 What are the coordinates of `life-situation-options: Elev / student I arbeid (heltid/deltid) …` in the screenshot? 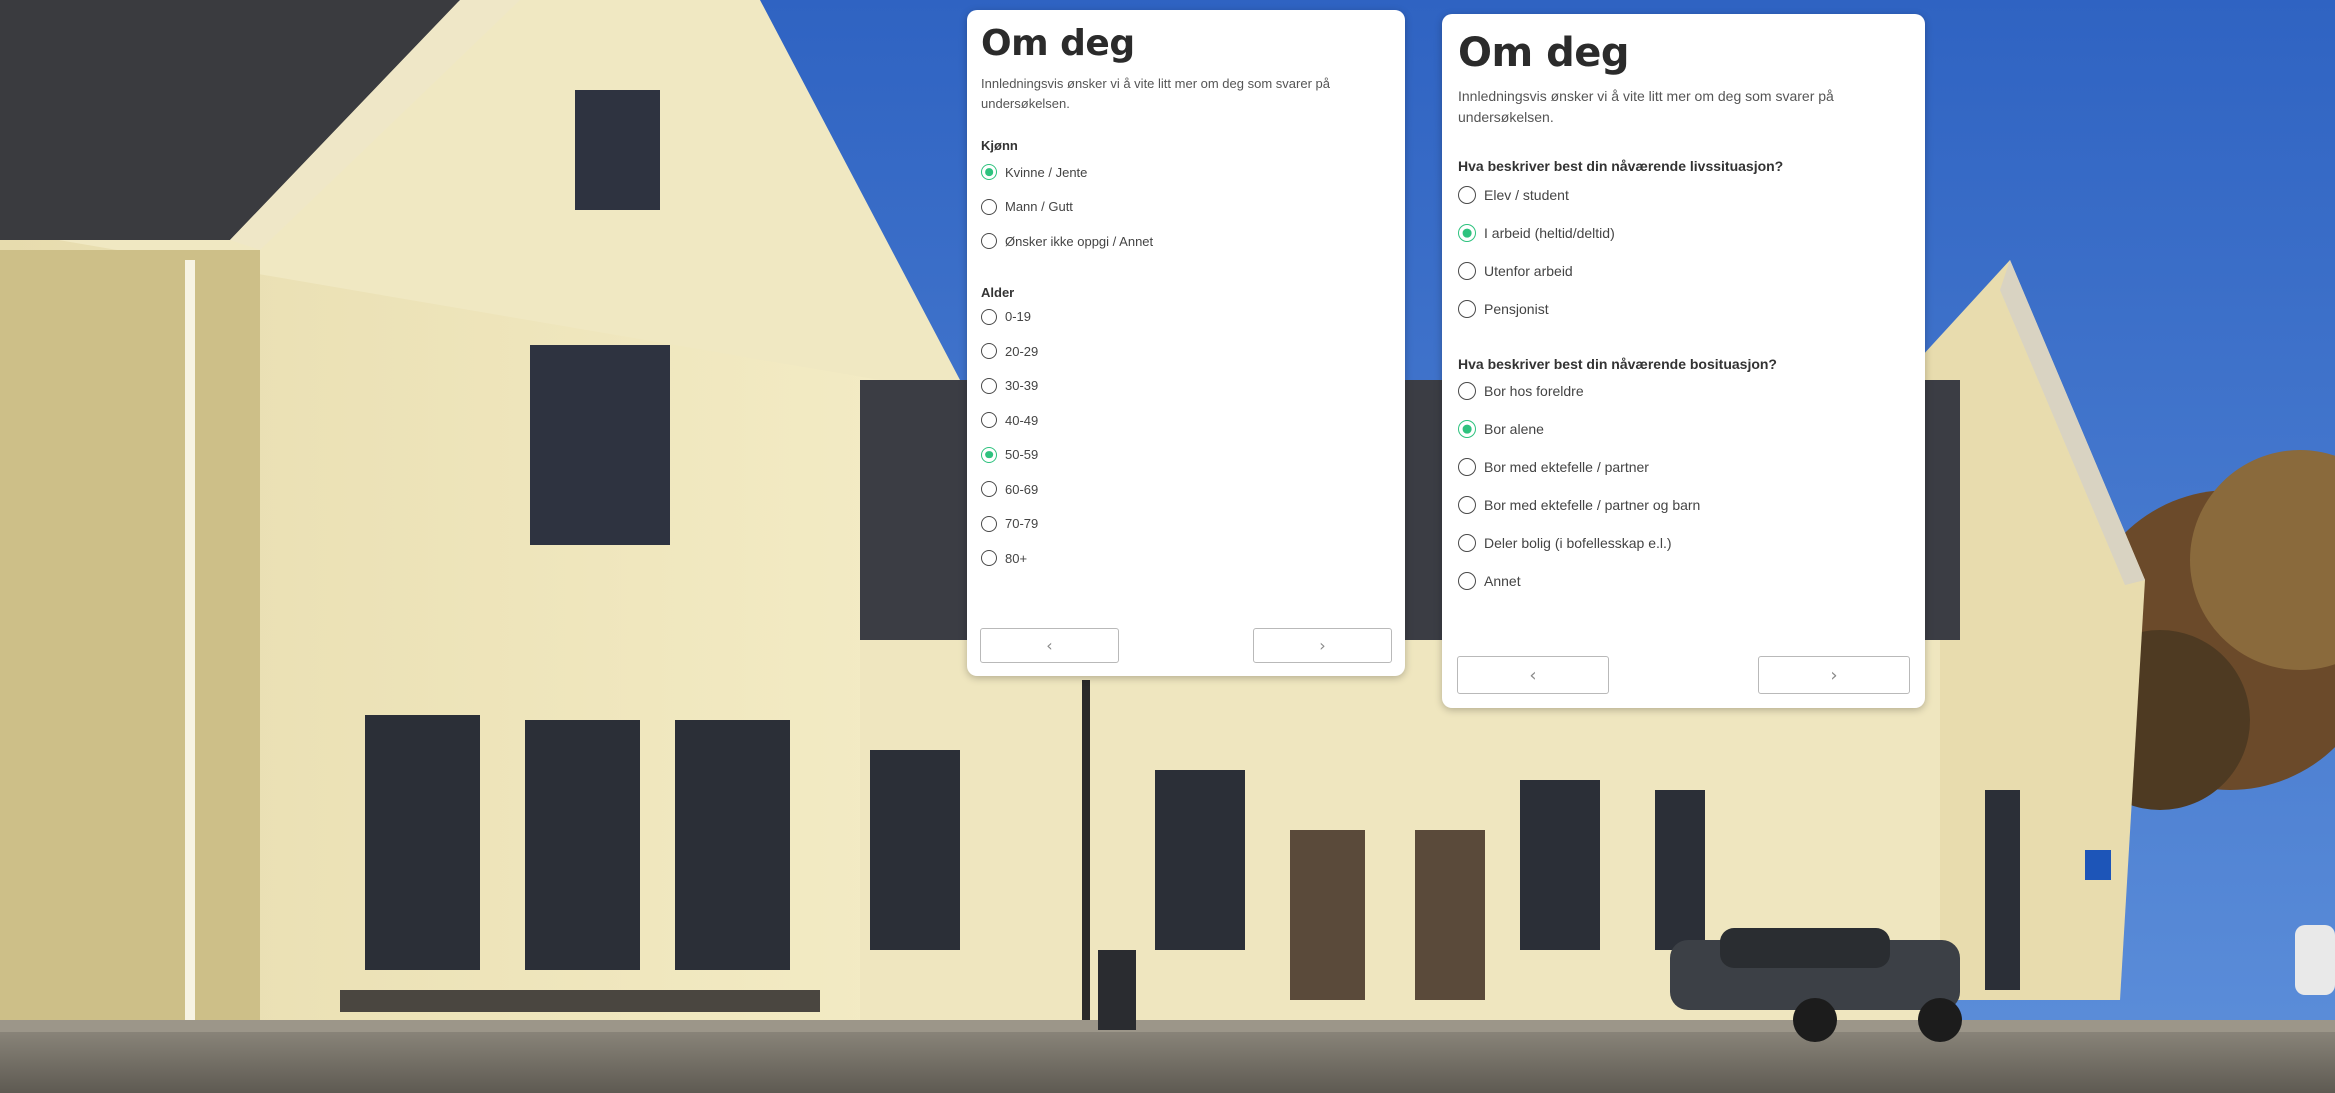 It's located at (1683, 252).